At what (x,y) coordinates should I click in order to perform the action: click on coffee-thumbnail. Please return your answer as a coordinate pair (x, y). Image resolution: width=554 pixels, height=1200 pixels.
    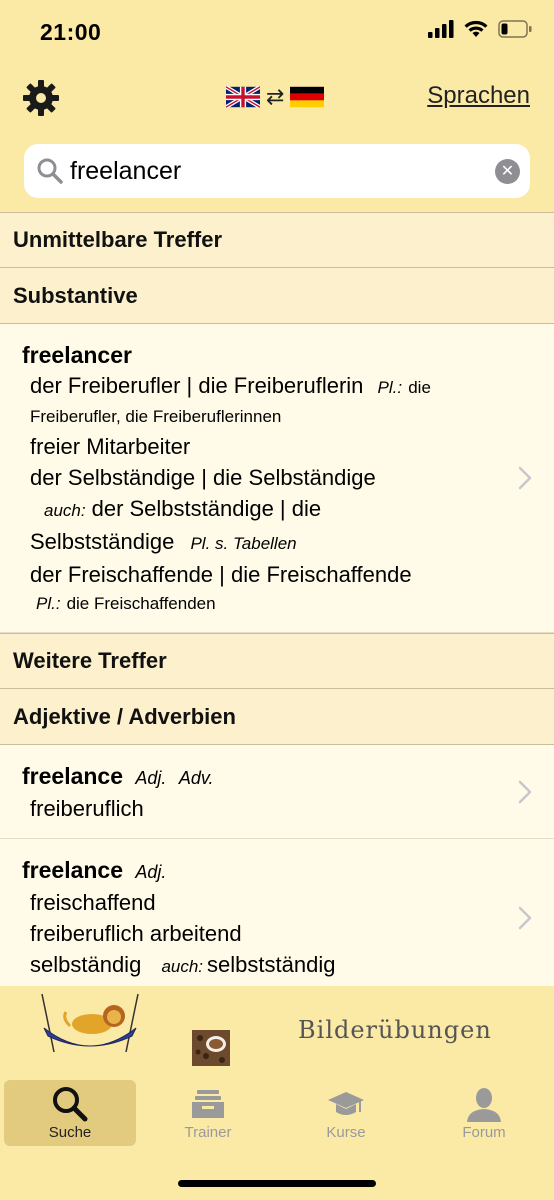
    Looking at the image, I should click on (211, 1048).